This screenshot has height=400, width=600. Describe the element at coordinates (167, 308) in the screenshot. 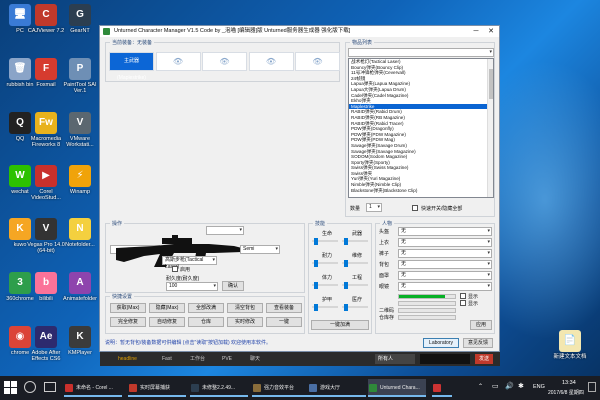

I see `quick-setting-button: 隐藏(Max)` at that location.